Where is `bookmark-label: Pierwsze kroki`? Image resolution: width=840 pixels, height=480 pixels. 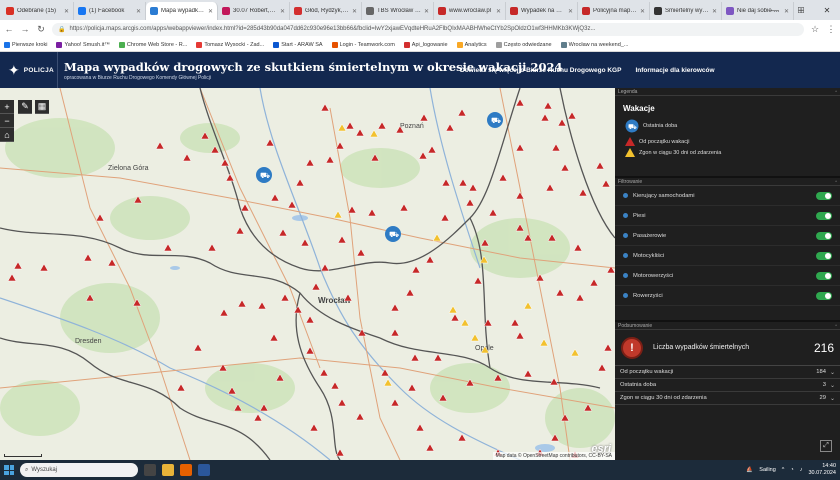
bookmark-label: Pierwsze kroki is located at coordinates (30, 44).